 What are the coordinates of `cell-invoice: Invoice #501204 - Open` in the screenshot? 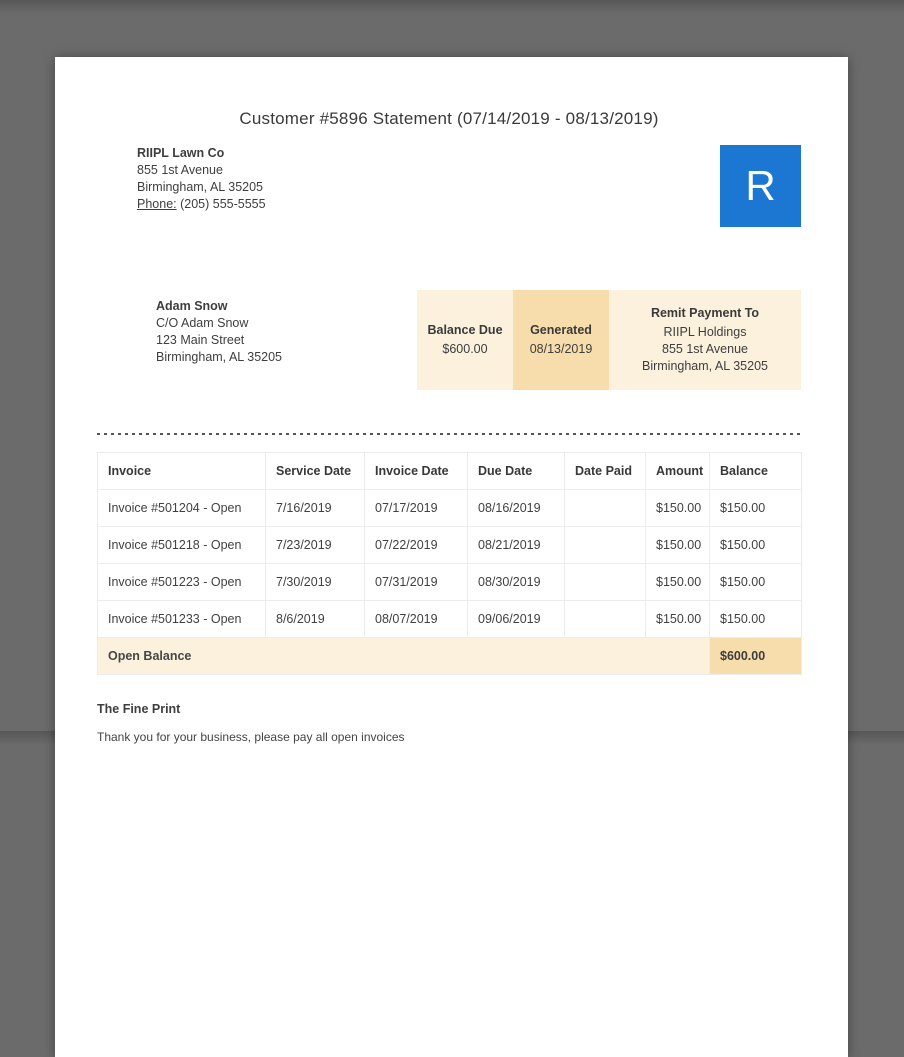 It's located at (181, 508).